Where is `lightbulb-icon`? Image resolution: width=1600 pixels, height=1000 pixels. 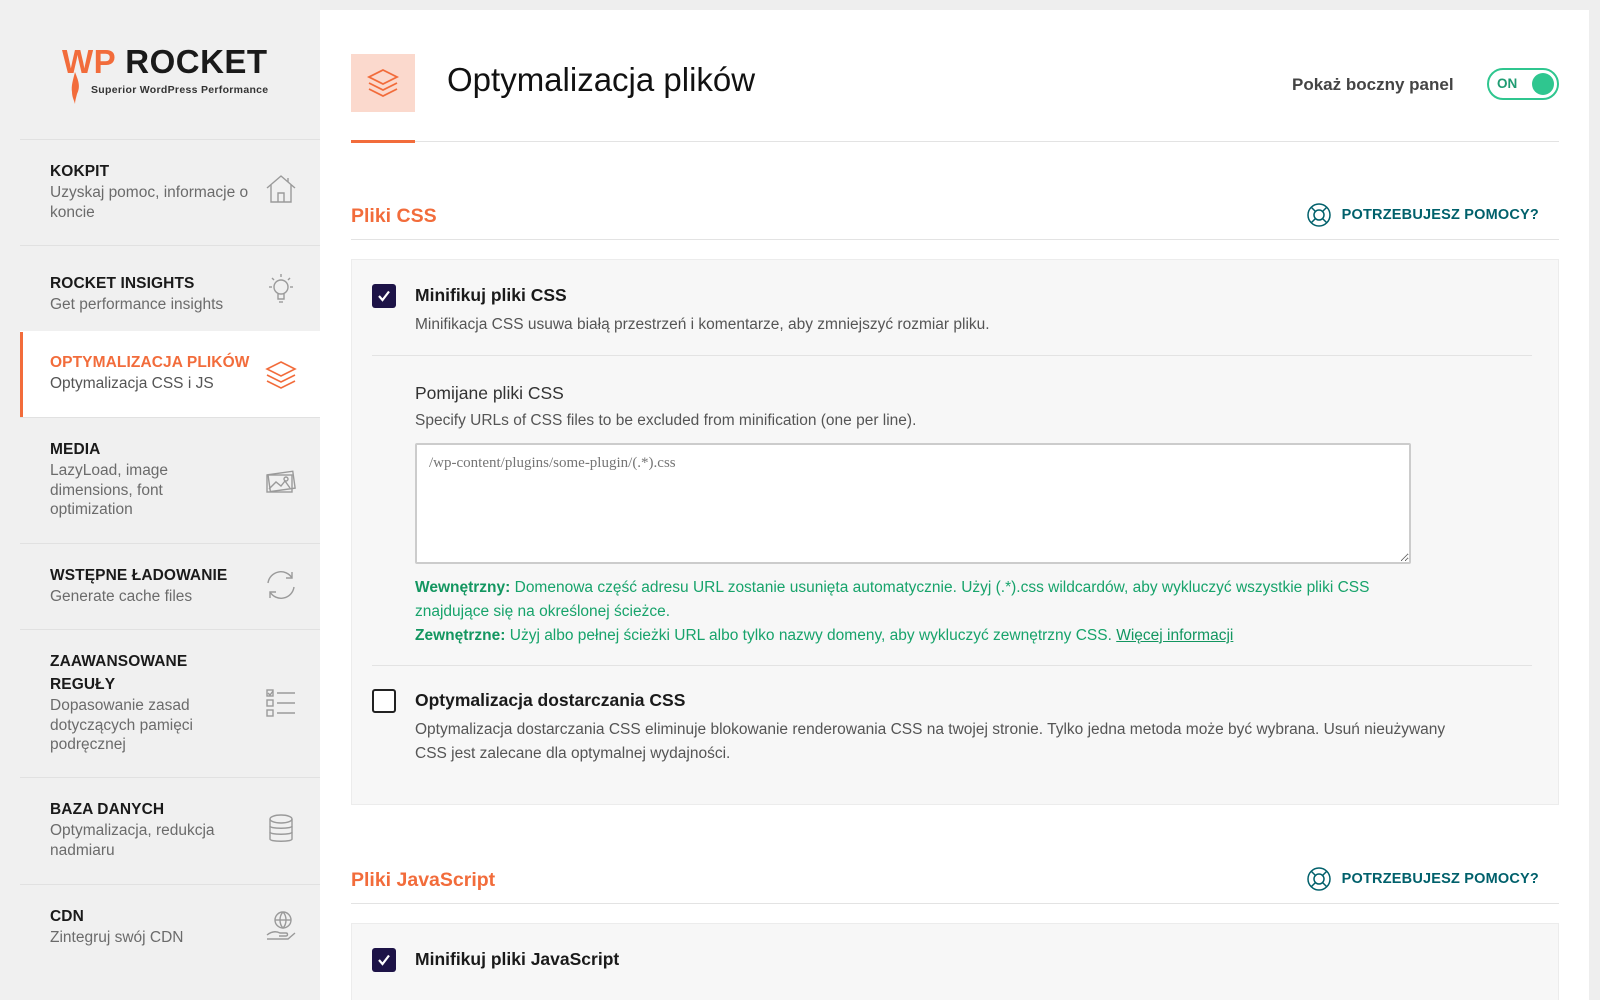
lightbulb-icon is located at coordinates (281, 288).